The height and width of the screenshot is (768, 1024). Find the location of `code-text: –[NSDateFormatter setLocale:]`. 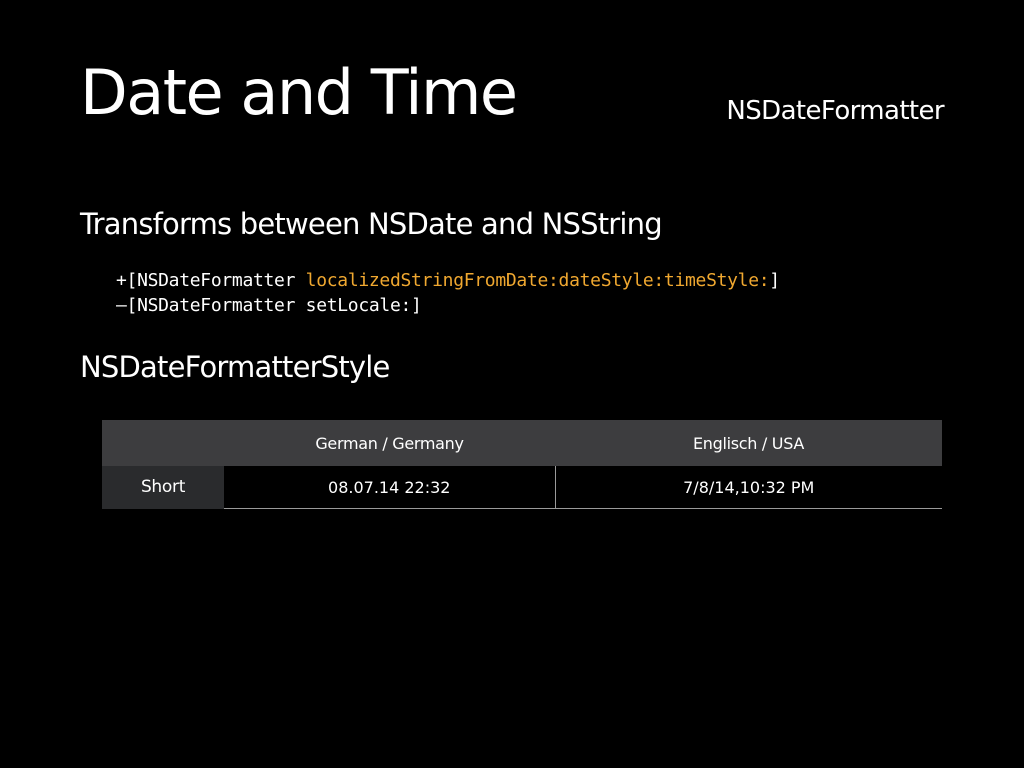

code-text: –[NSDateFormatter setLocale:] is located at coordinates (269, 305).